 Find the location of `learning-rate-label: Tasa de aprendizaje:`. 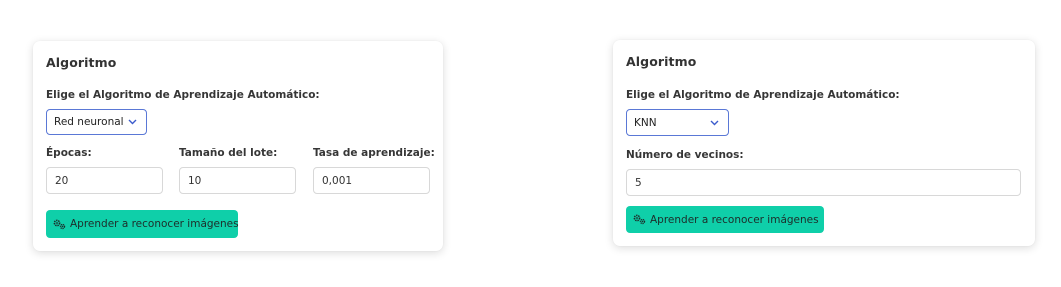

learning-rate-label: Tasa de aprendizaje: is located at coordinates (374, 153).